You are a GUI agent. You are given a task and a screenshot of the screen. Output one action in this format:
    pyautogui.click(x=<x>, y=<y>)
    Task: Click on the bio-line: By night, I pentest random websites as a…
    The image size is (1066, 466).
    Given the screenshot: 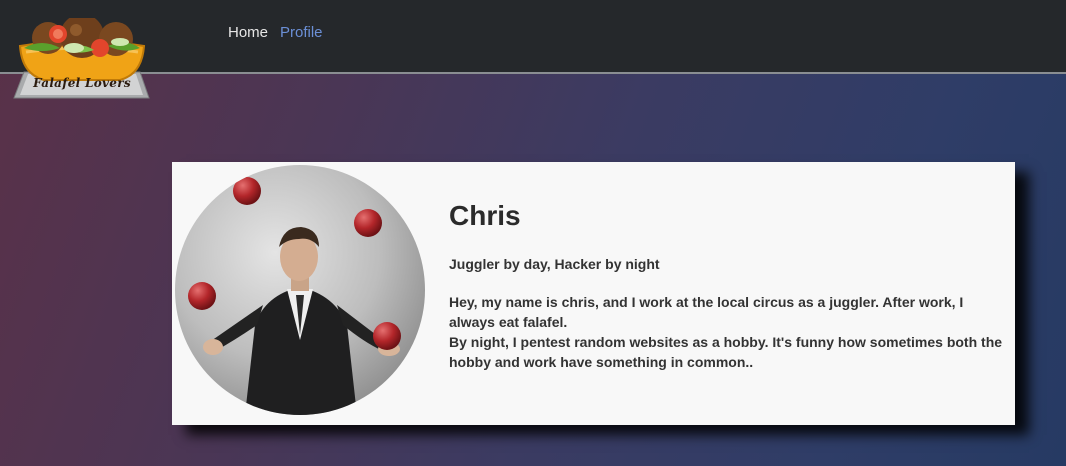 What is the action you would take?
    pyautogui.click(x=726, y=352)
    